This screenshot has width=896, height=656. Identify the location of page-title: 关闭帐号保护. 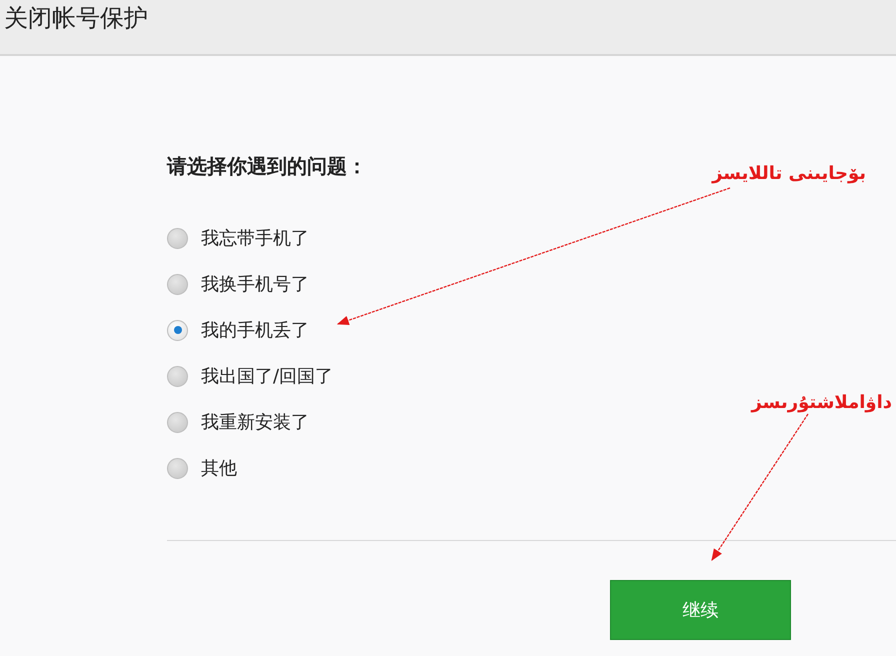
(76, 18).